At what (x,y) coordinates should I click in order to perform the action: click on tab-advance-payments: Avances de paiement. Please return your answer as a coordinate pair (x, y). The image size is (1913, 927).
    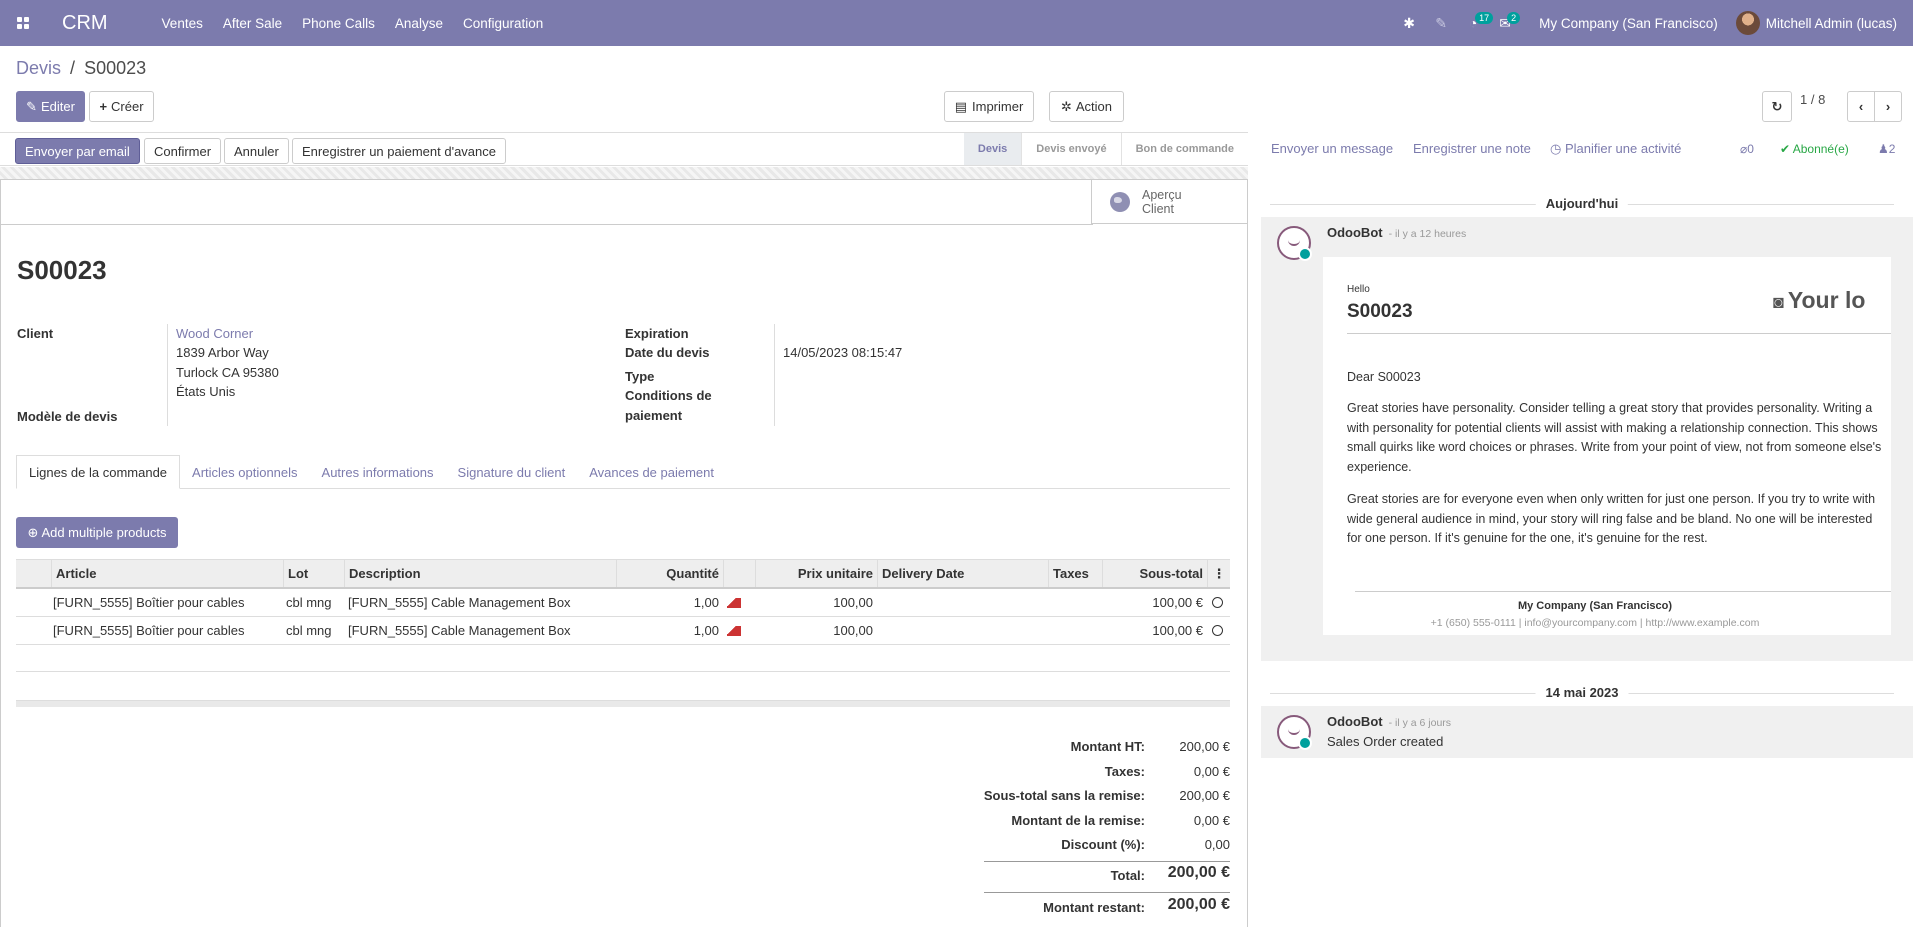
    Looking at the image, I should click on (651, 472).